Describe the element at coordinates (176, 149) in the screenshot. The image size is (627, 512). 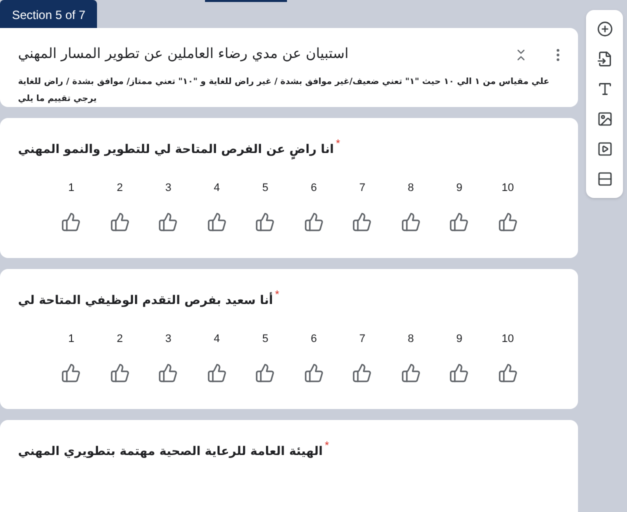
I see `question-title: انا راضٍ عن الفرص المتاحة لي للتطوير والنمو المهني` at that location.